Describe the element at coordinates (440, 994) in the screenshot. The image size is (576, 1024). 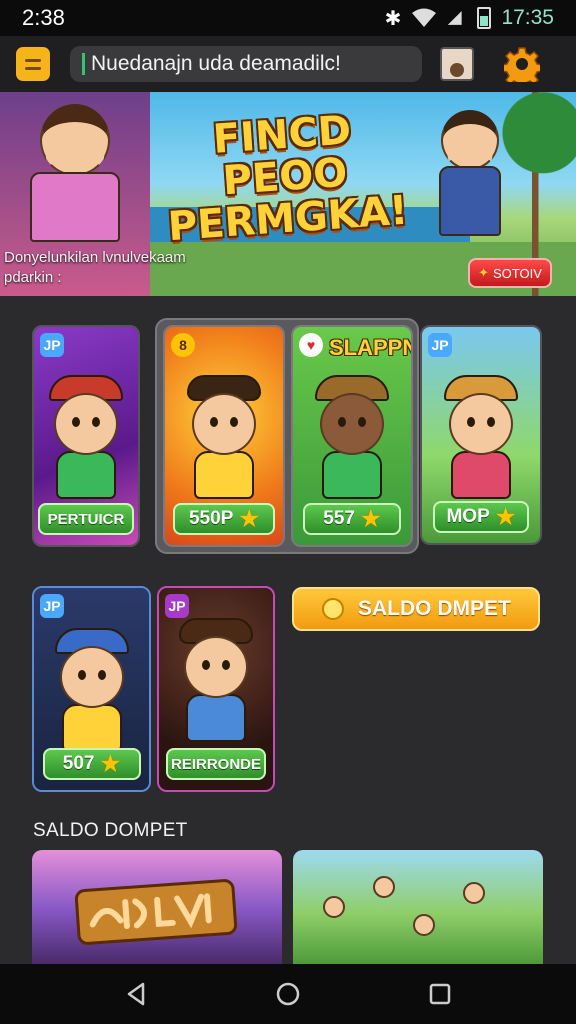
I see `recents-icon` at that location.